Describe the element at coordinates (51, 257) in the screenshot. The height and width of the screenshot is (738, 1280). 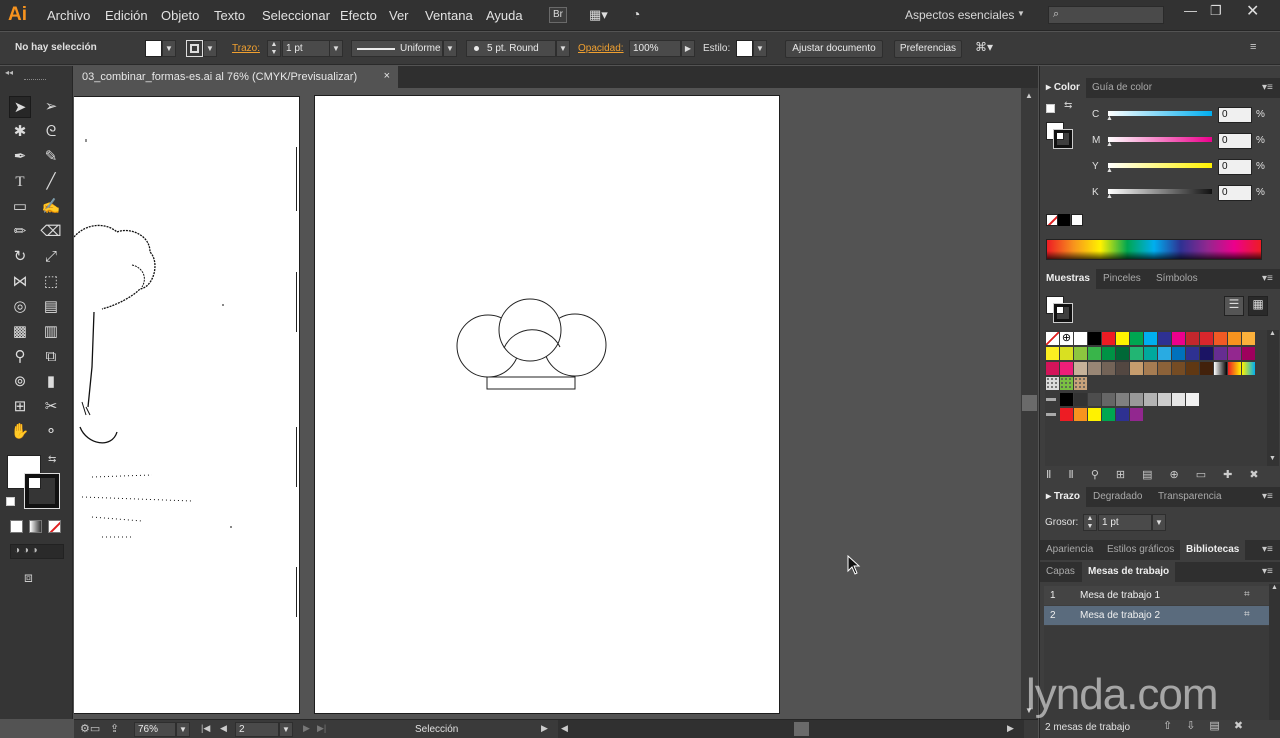
I see `scale-tool-icon: ⤢` at that location.